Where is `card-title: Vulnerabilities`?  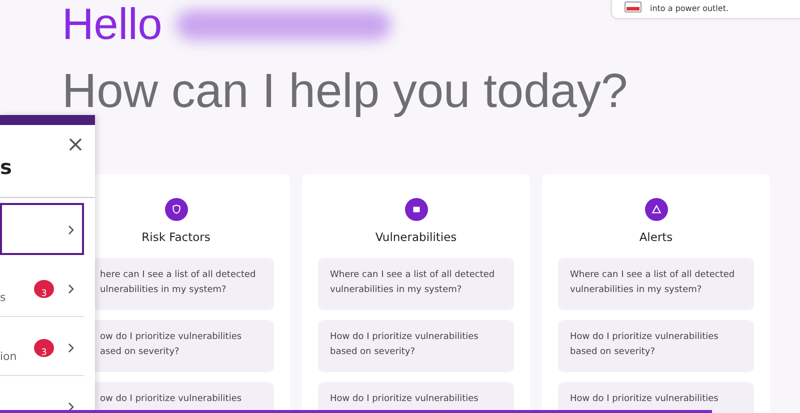 card-title: Vulnerabilities is located at coordinates (416, 237).